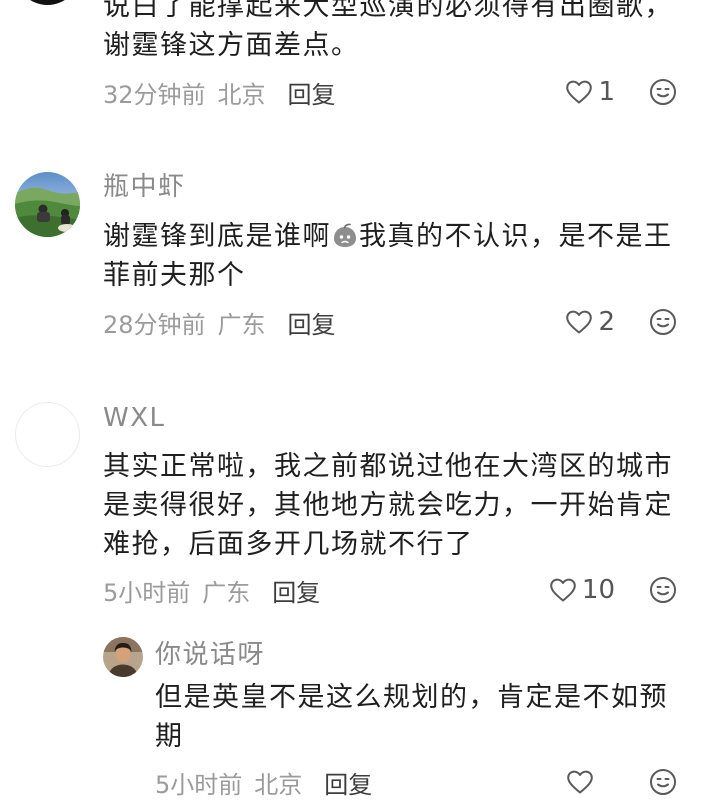  I want to click on sticker-emoji-icon, so click(345, 234).